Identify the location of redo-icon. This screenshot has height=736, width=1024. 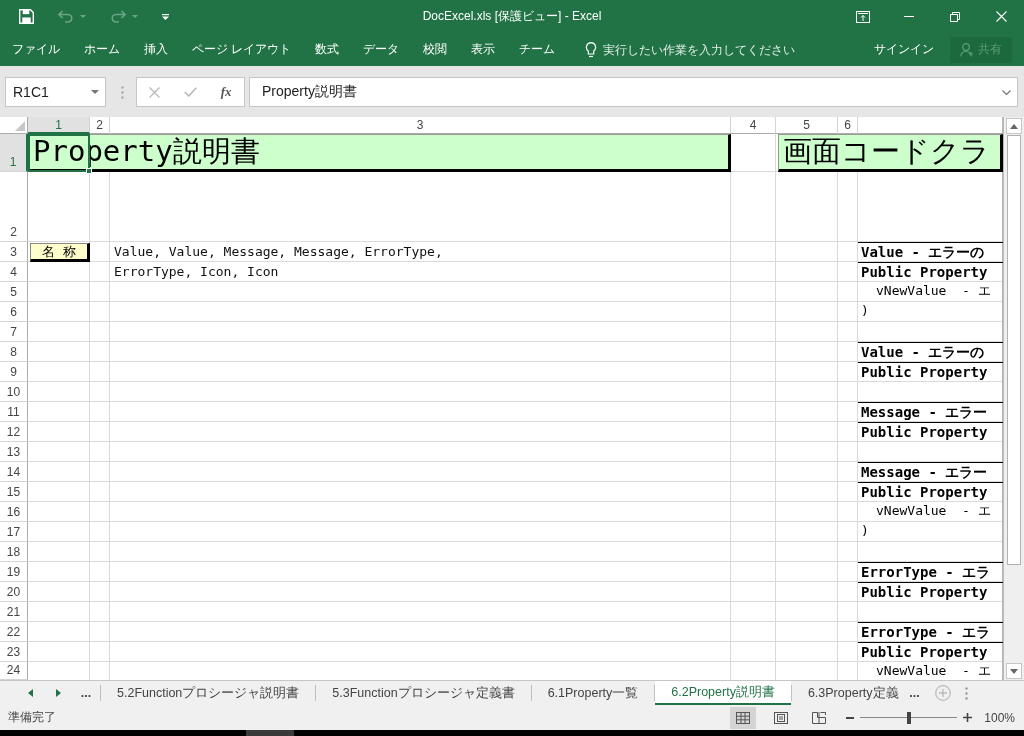
(118, 16).